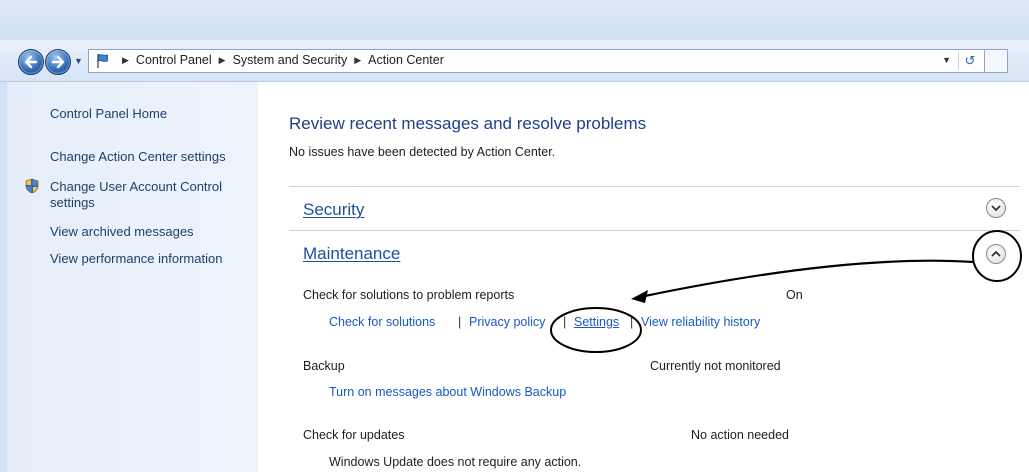 The image size is (1029, 472). I want to click on problem-reports-label: Check for solutions to problem reports, so click(409, 295).